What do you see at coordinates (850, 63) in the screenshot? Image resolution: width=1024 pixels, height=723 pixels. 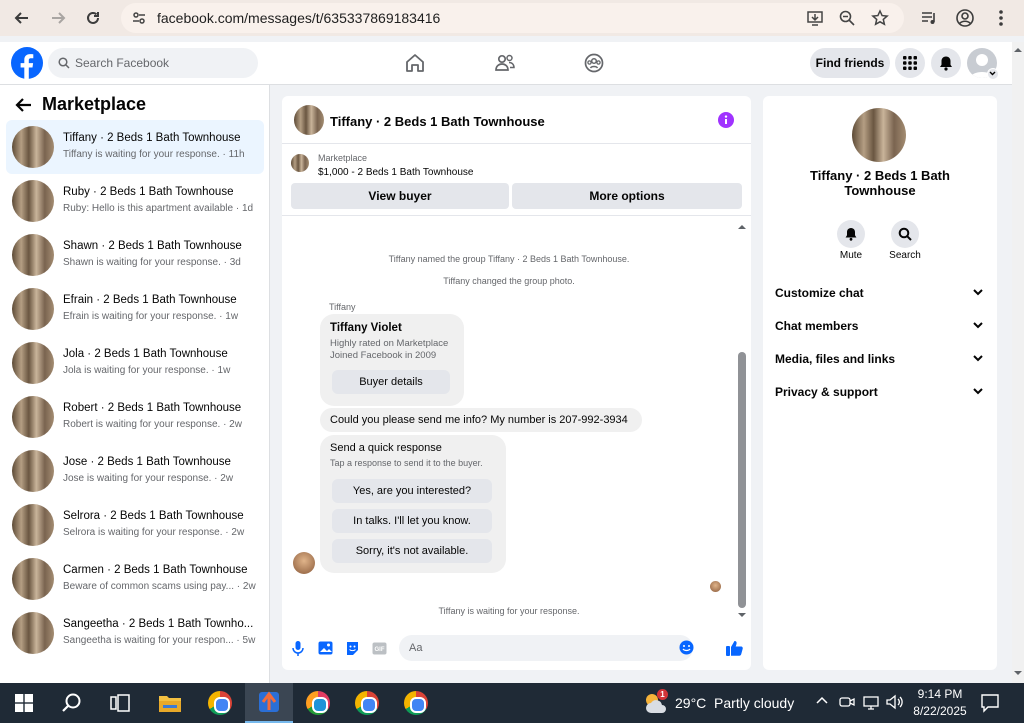 I see `find-friends-button: Find friends` at bounding box center [850, 63].